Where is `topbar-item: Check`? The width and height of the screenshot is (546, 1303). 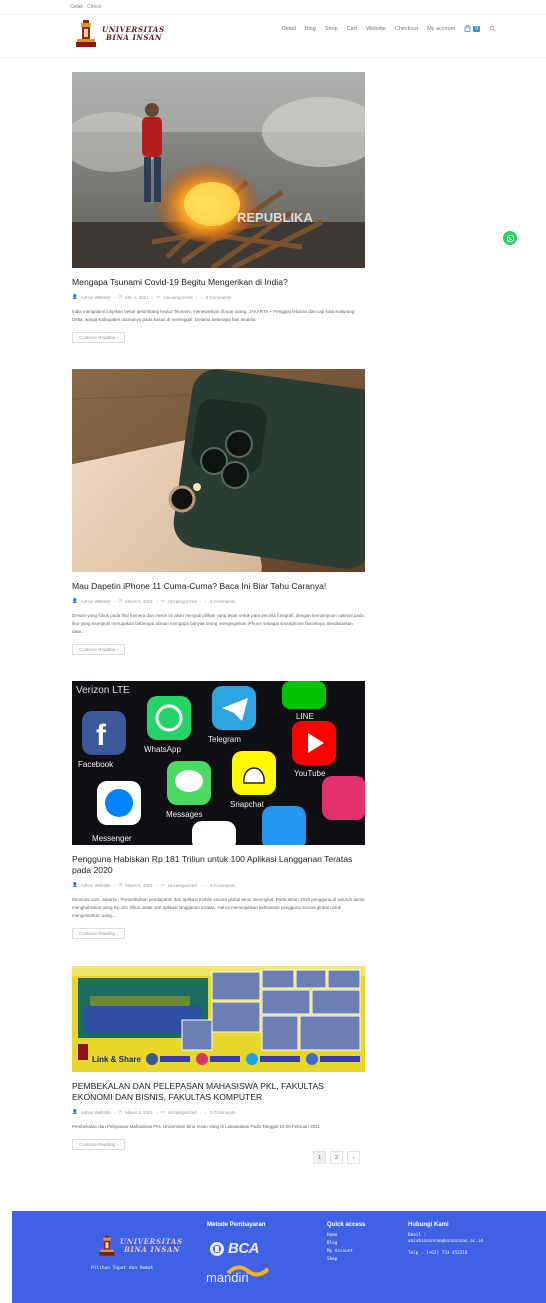 topbar-item: Check is located at coordinates (94, 7).